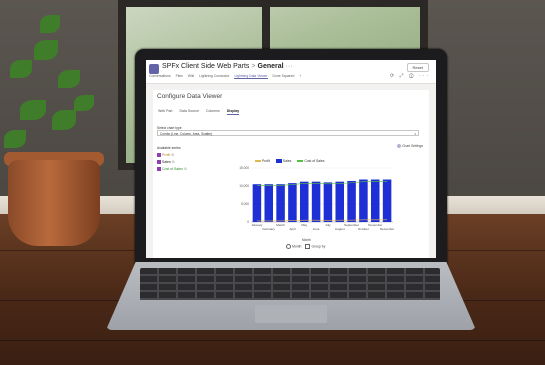  What do you see at coordinates (351, 225) in the screenshot?
I see `x-tick-label: September` at bounding box center [351, 225].